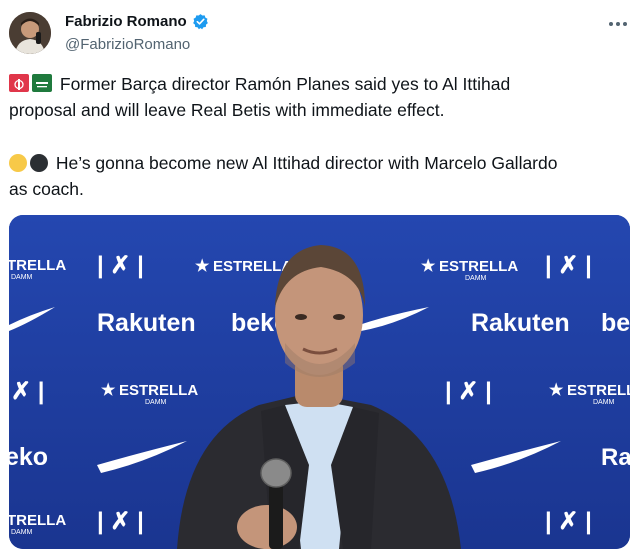 The height and width of the screenshot is (549, 644). I want to click on microphone, so click(276, 513).